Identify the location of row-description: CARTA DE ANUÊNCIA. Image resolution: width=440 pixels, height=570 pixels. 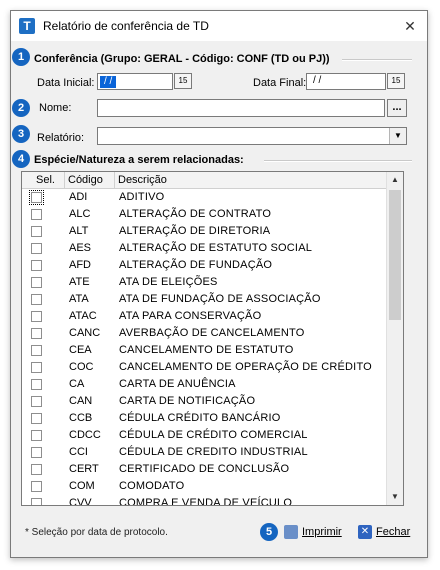
(177, 384).